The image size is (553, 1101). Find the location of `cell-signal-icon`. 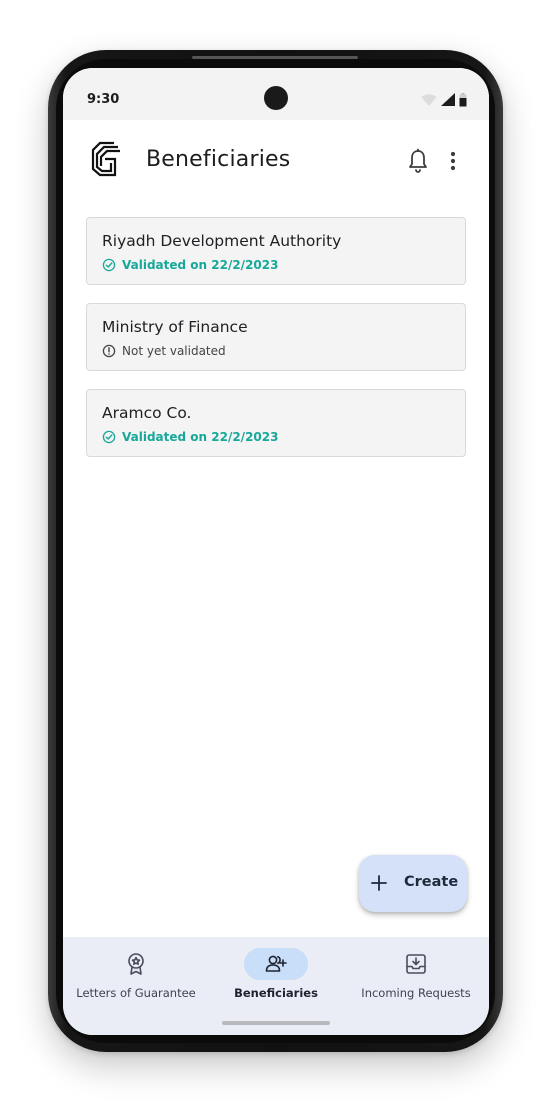

cell-signal-icon is located at coordinates (448, 99).